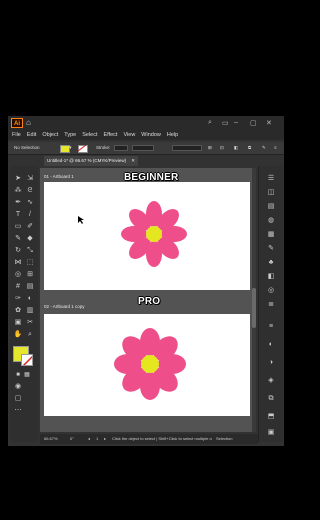 This screenshot has width=320, height=520. Describe the element at coordinates (222, 148) in the screenshot. I see `transform-icon: ⊡` at that location.